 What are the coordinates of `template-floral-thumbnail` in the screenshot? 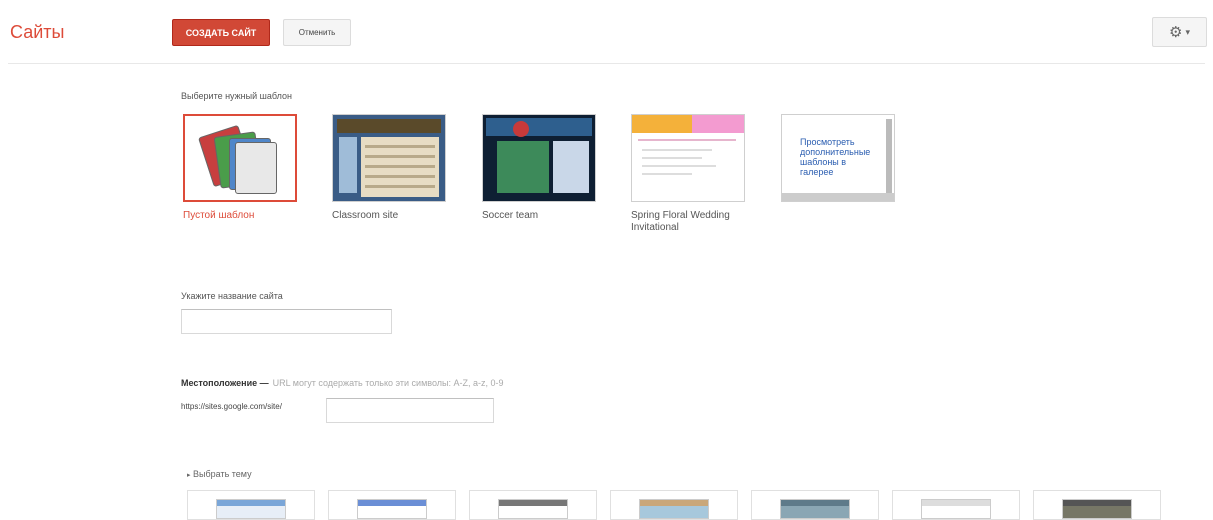 It's located at (688, 158).